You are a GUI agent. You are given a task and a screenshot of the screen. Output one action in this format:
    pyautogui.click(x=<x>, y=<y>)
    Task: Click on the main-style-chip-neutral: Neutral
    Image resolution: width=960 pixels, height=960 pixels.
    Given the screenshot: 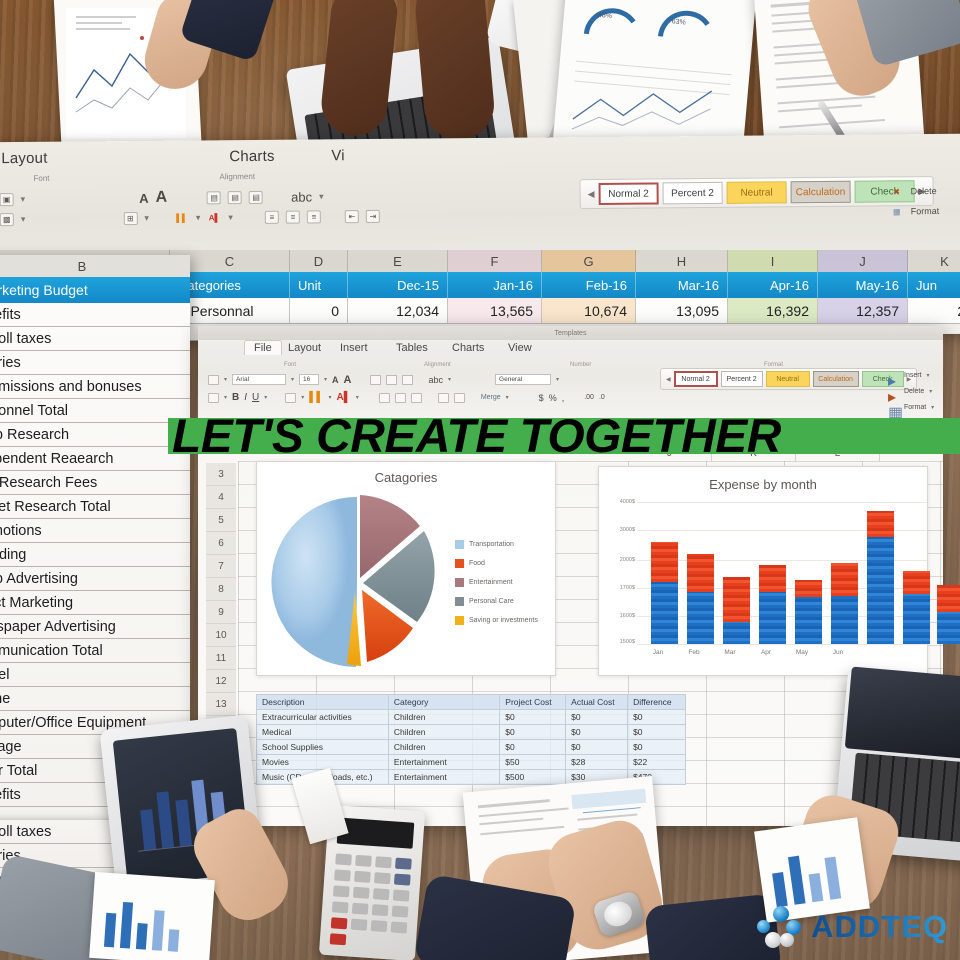 What is the action you would take?
    pyautogui.click(x=787, y=379)
    